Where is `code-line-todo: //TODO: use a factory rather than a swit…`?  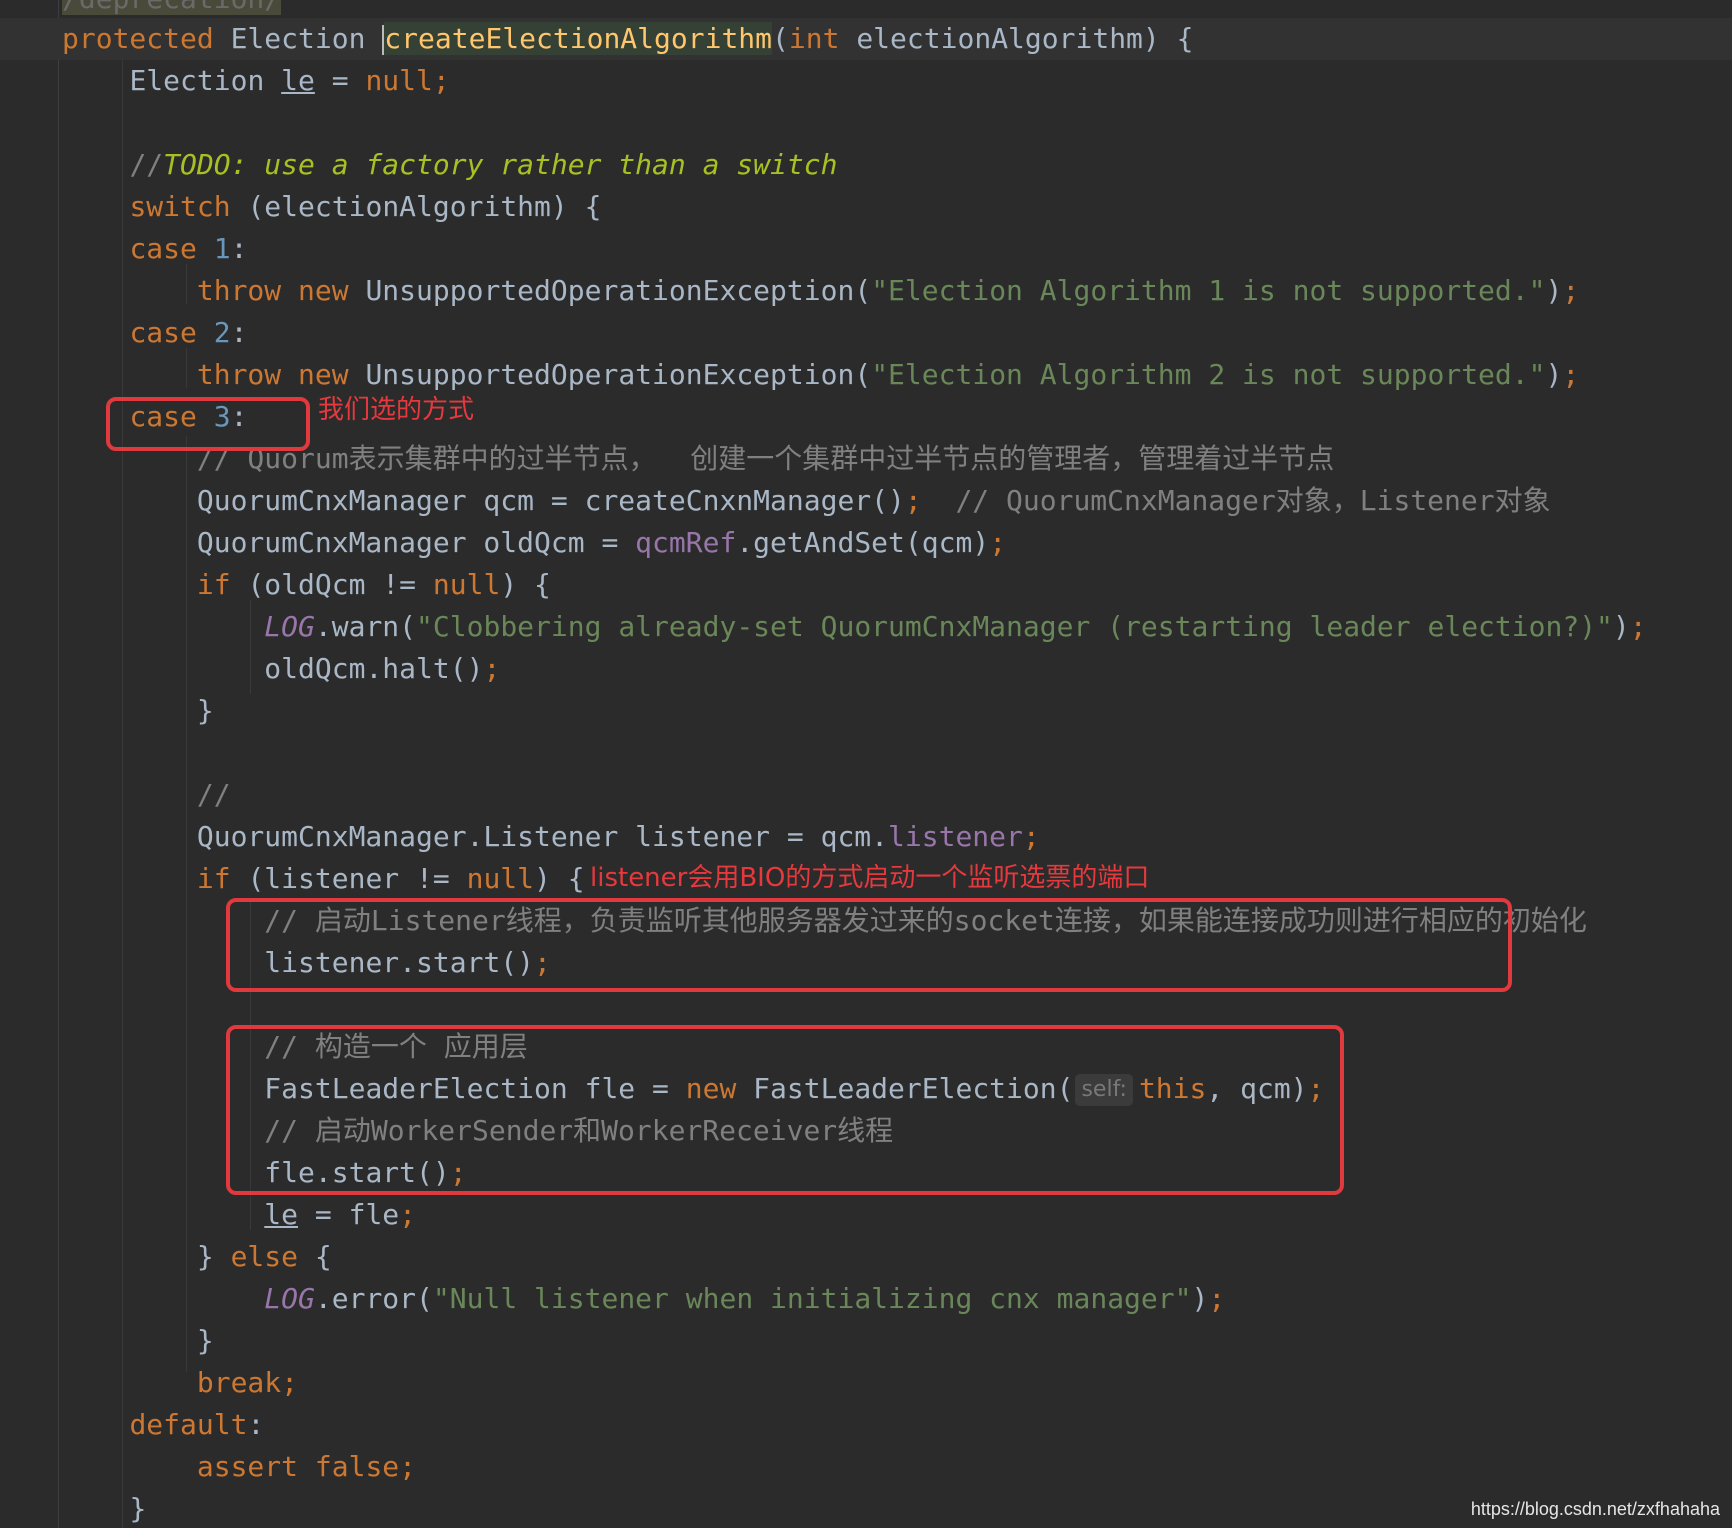
code-line-todo: //TODO: use a factory rather than a swit… is located at coordinates (449, 165).